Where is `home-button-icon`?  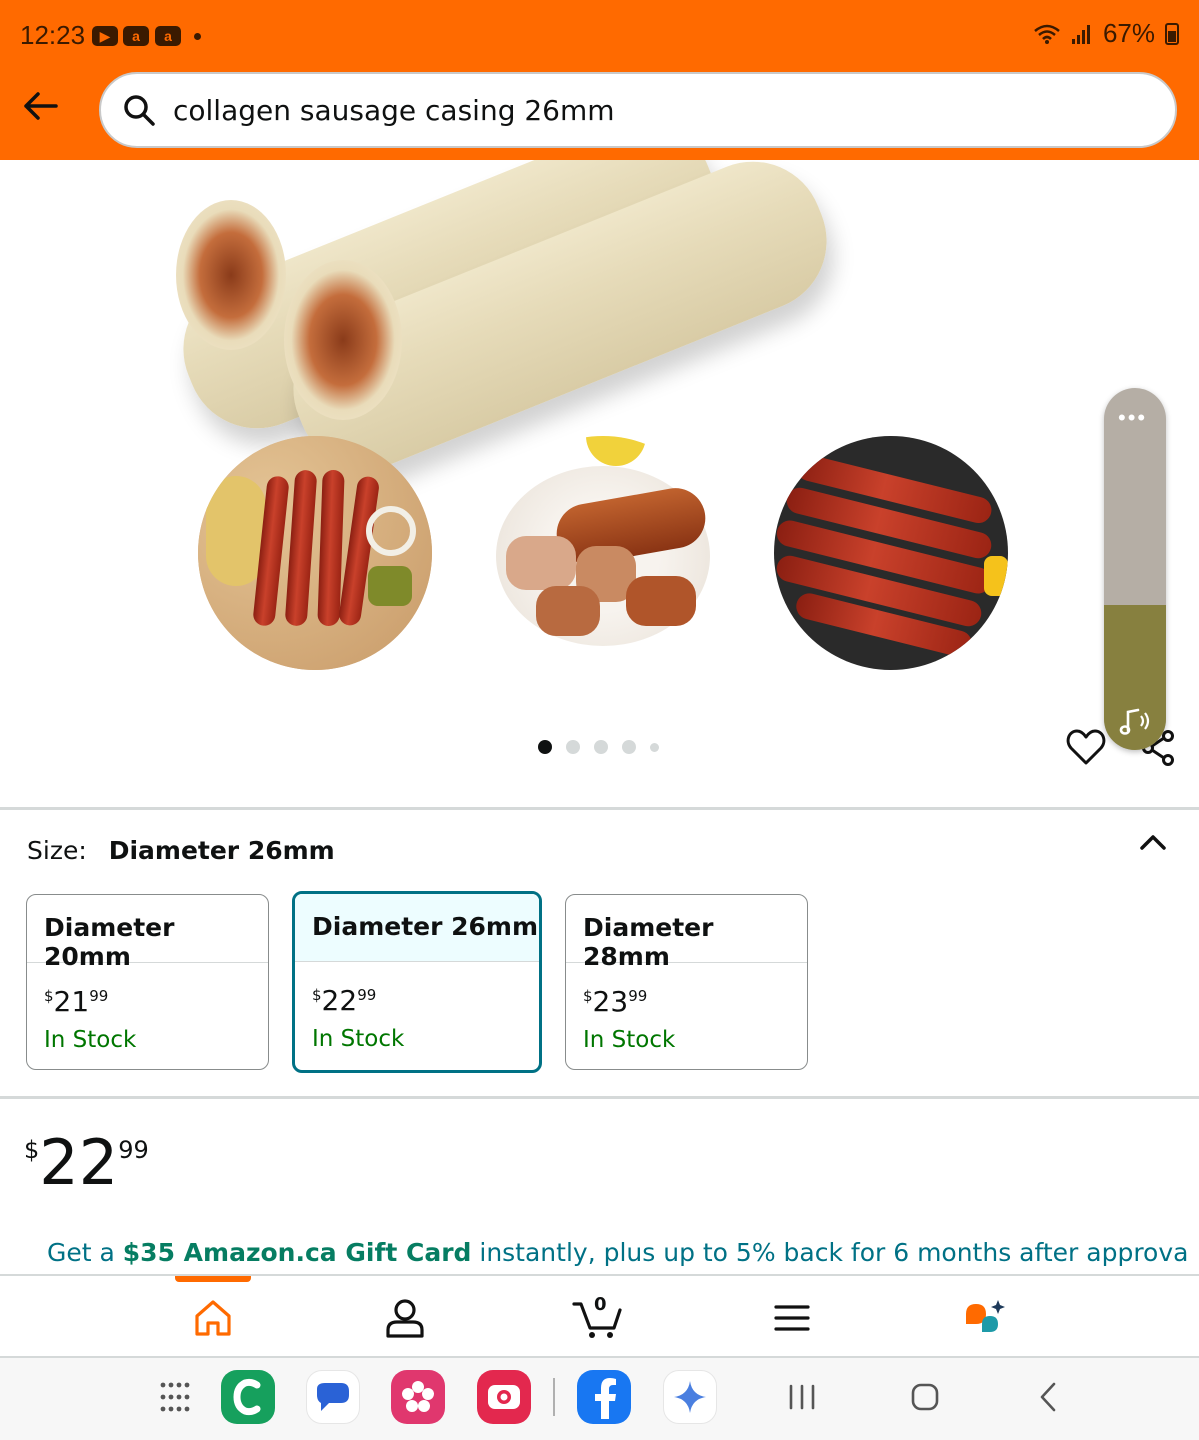 home-button-icon is located at coordinates (925, 1397).